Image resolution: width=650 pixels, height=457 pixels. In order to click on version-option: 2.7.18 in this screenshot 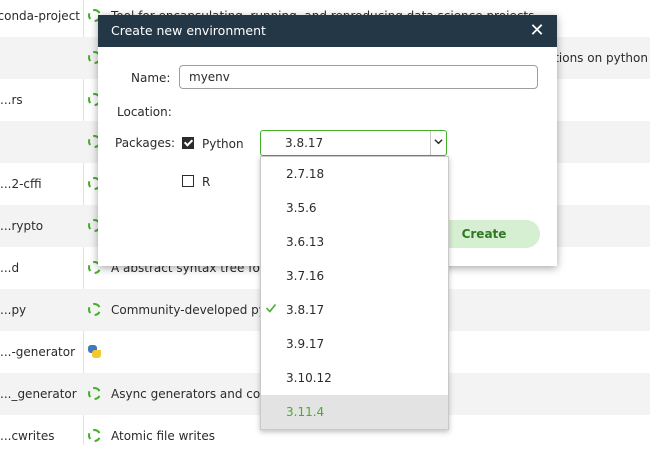, I will do `click(354, 174)`.